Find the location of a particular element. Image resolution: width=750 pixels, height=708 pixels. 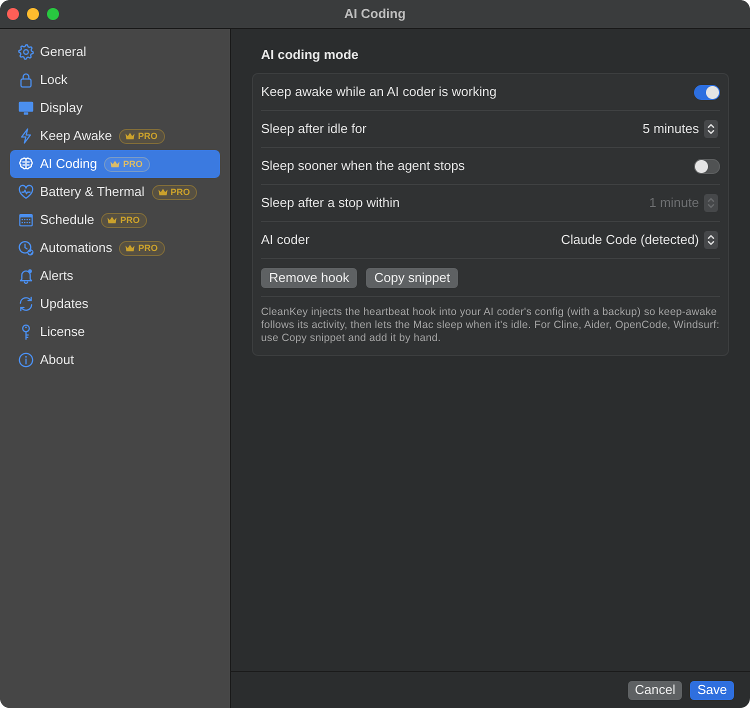

sidebar-item: Updates is located at coordinates (115, 304).